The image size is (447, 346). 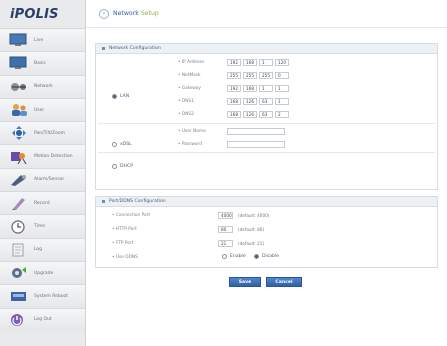 I want to click on netmask-octet-4: 0, so click(x=282, y=75).